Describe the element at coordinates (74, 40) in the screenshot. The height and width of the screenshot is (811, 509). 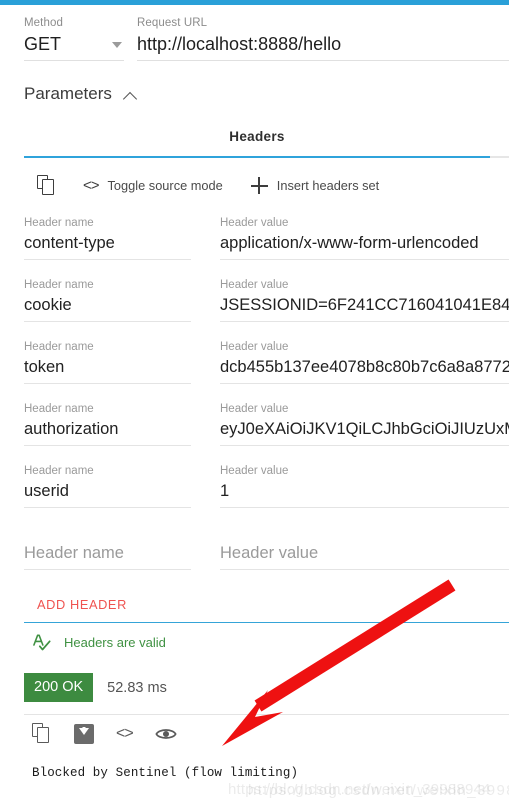
I see `method-select: Method GET` at that location.